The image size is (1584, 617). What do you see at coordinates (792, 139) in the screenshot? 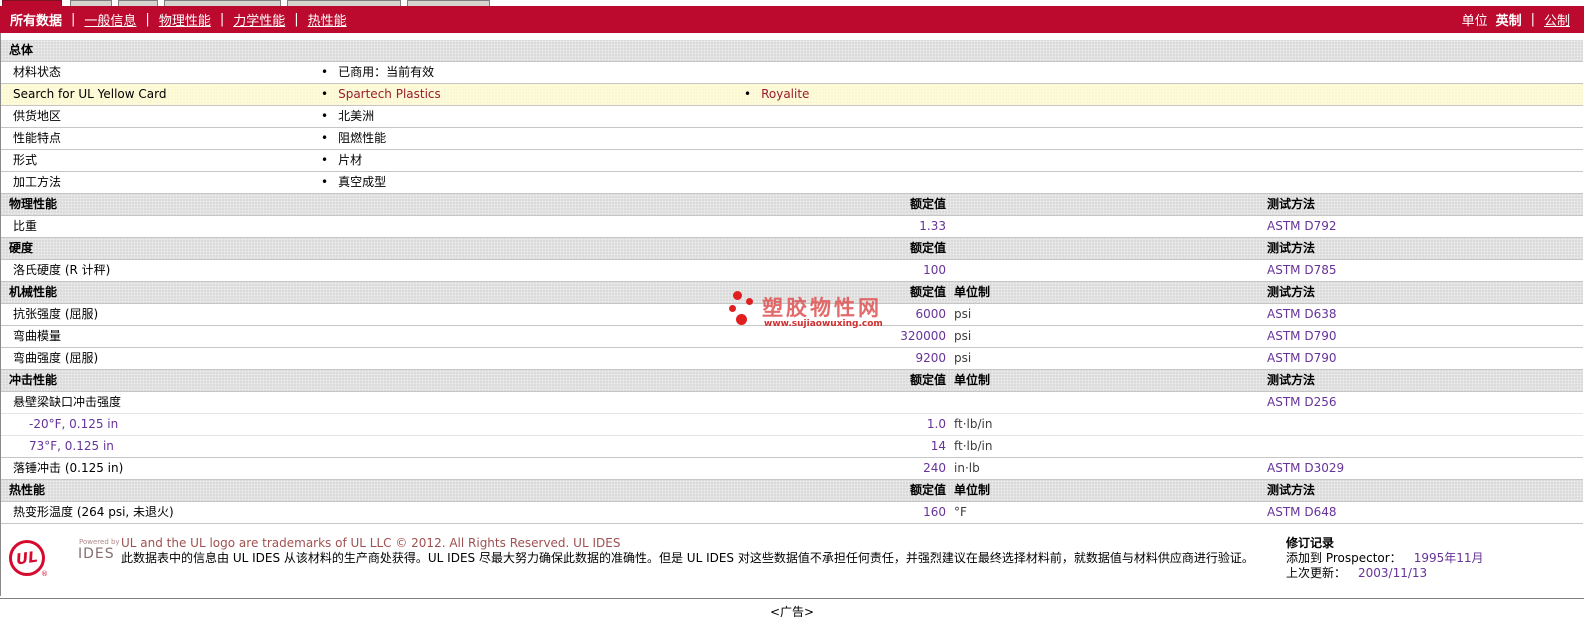
I see `row-features: 性能特点 • 阻燃性能` at bounding box center [792, 139].